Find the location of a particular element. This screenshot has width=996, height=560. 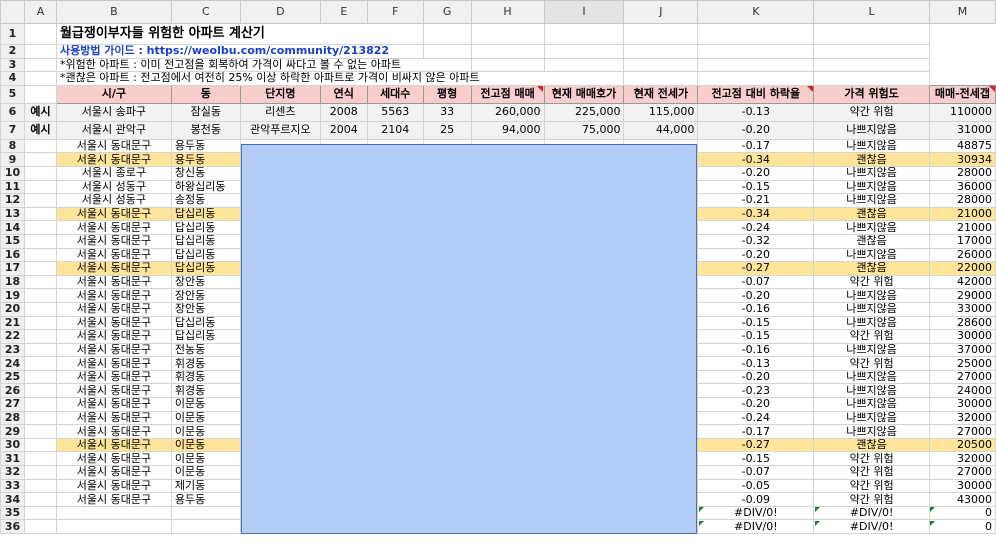

column-header-m: M is located at coordinates (962, 12).